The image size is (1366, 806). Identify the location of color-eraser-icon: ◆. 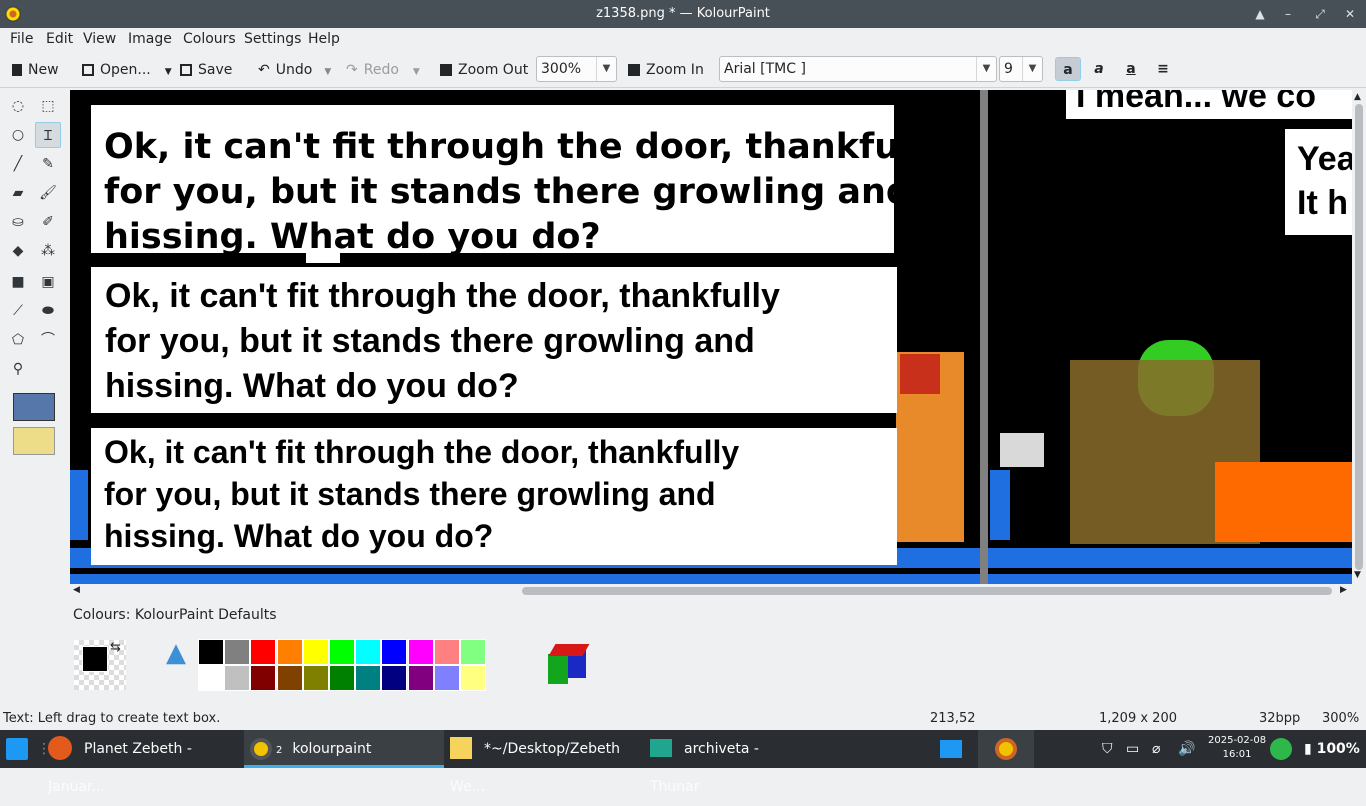
(18, 251).